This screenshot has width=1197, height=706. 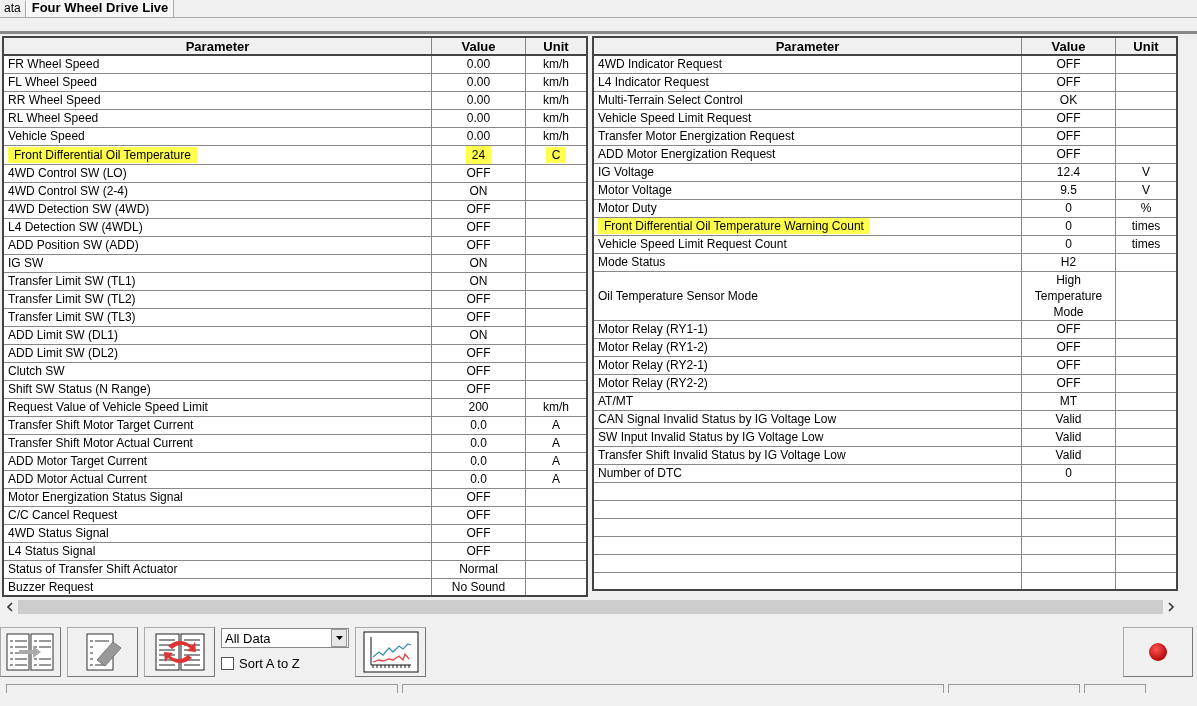 What do you see at coordinates (1068, 190) in the screenshot?
I see `value-cell: 9.5` at bounding box center [1068, 190].